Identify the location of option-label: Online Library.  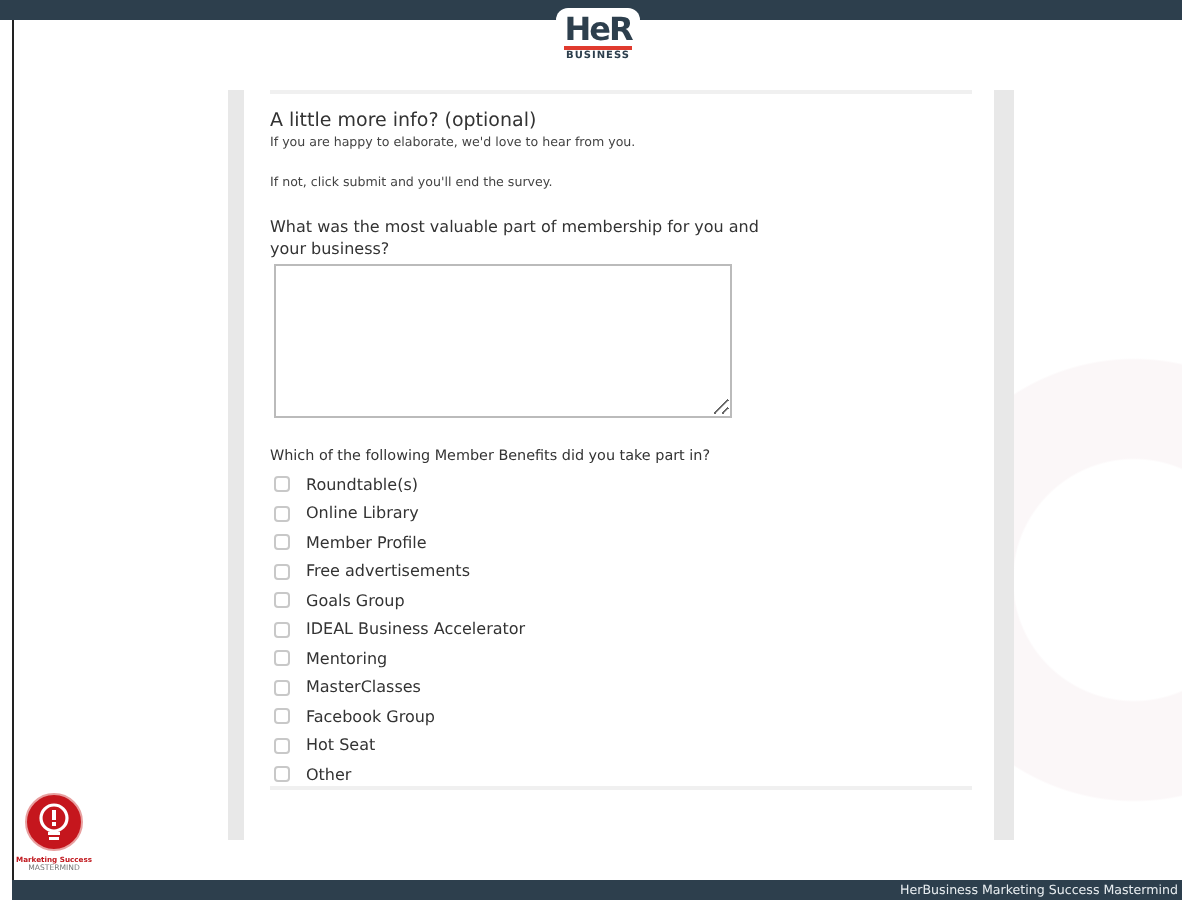
(362, 513).